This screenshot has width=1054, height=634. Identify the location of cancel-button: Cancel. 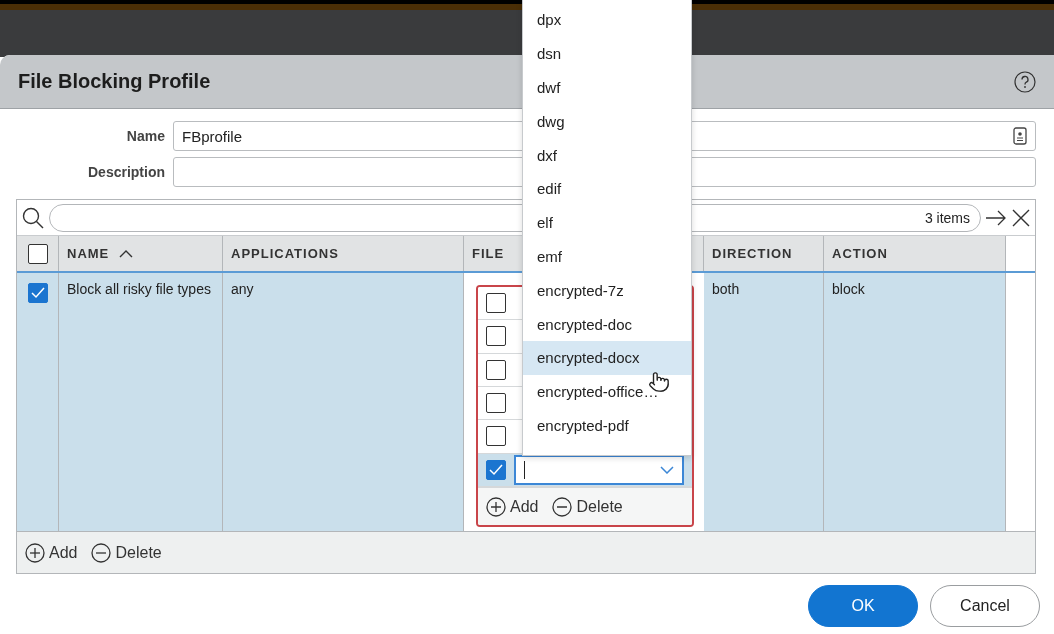
(985, 606).